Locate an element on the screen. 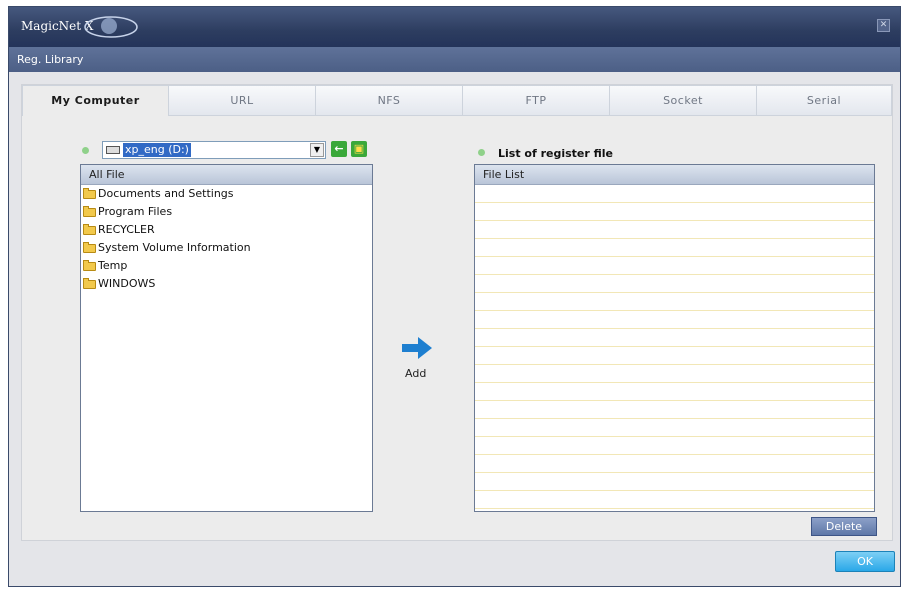  up-folder-button: ▣ is located at coordinates (359, 149).